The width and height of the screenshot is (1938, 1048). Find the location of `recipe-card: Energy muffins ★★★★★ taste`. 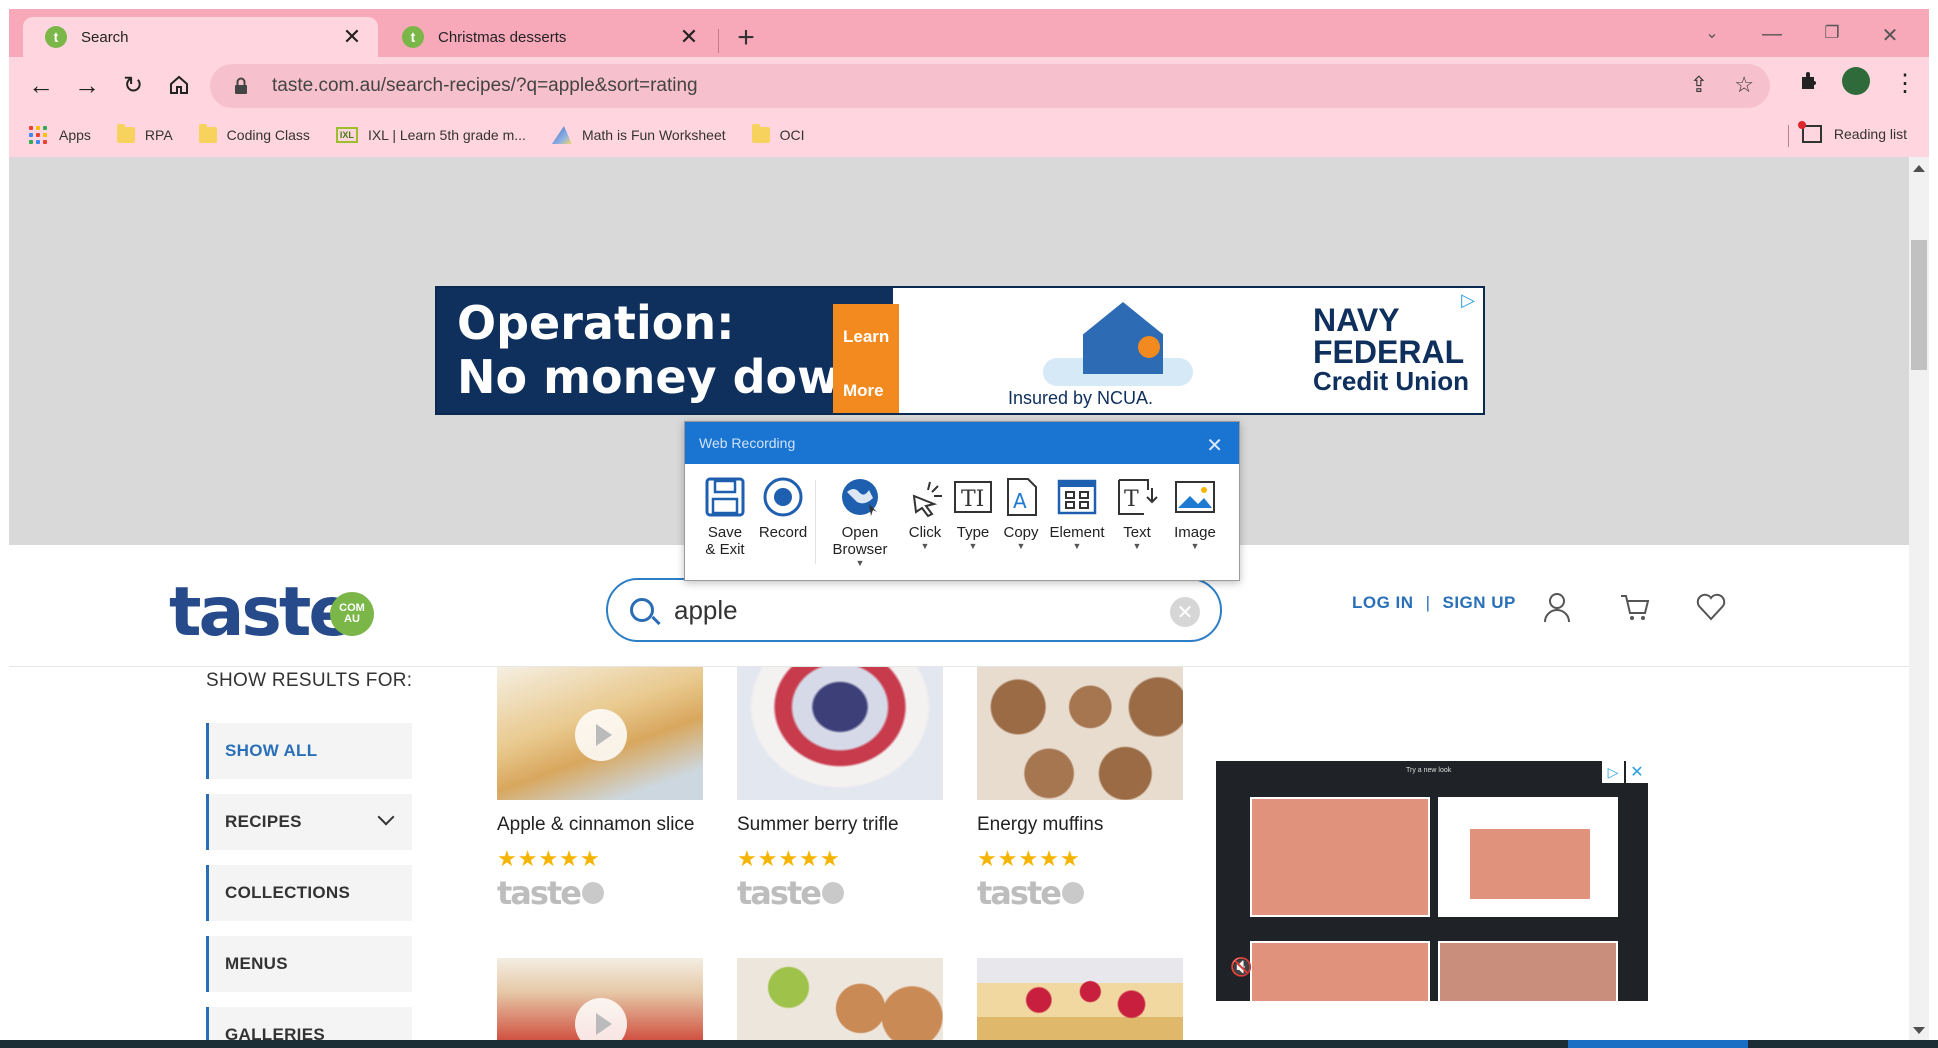

recipe-card: Energy muffins ★★★★★ taste is located at coordinates (1080, 789).